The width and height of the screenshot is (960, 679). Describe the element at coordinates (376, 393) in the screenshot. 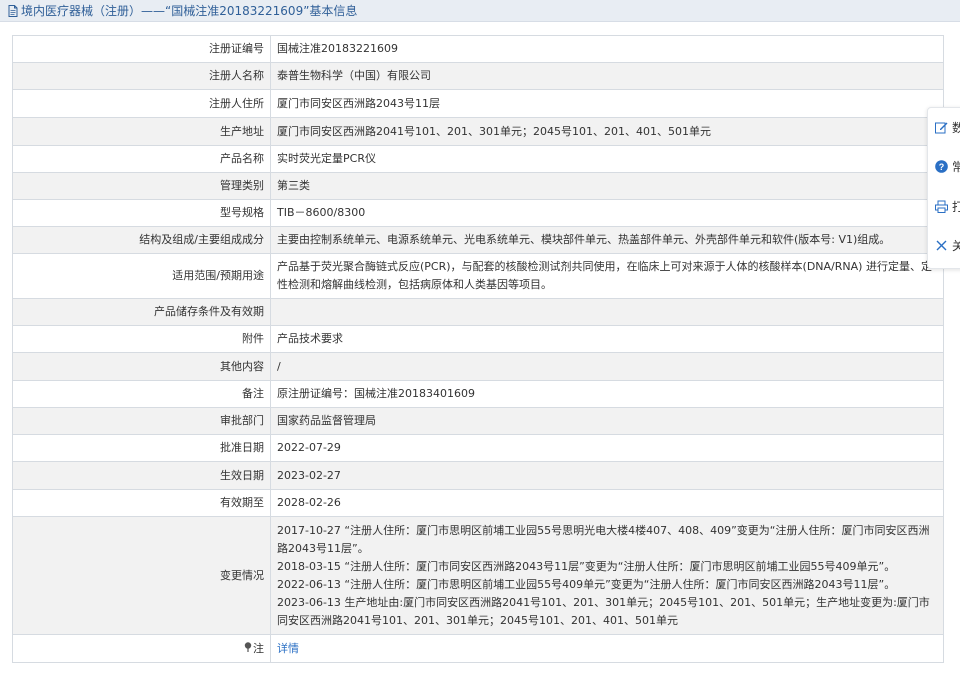

I see `row-value: 原注册证编号：国械注准20183401609` at that location.